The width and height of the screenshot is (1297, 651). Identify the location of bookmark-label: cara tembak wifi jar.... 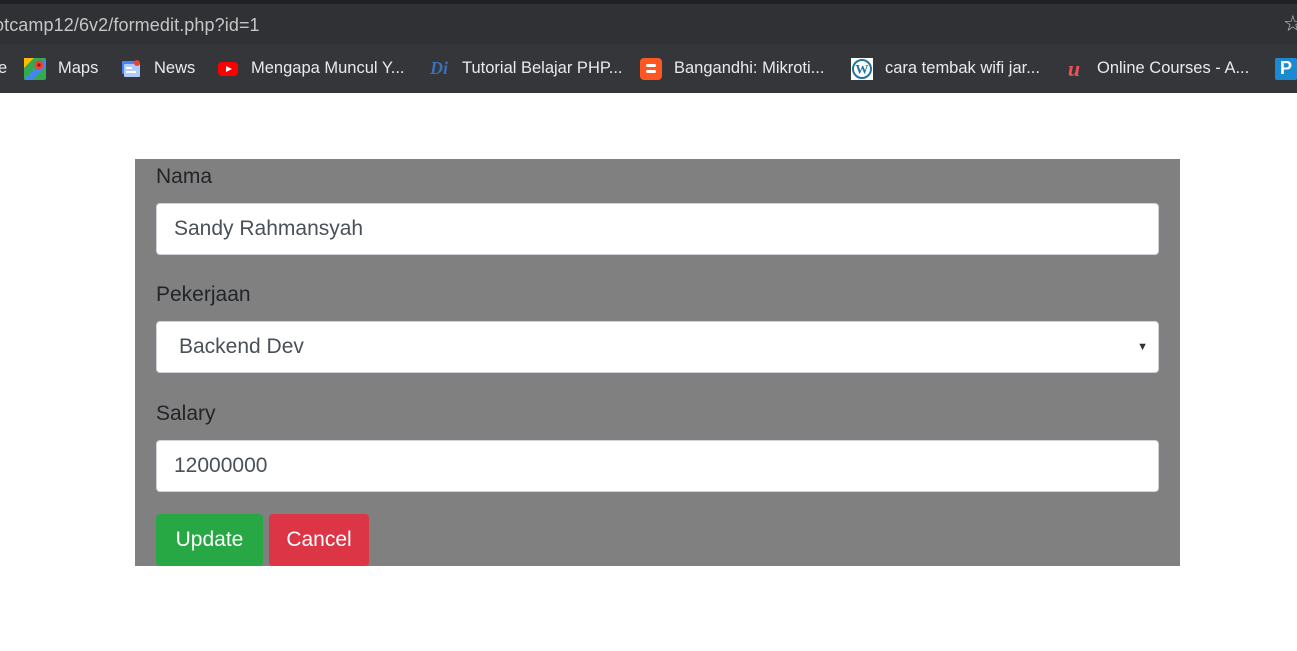
(962, 68).